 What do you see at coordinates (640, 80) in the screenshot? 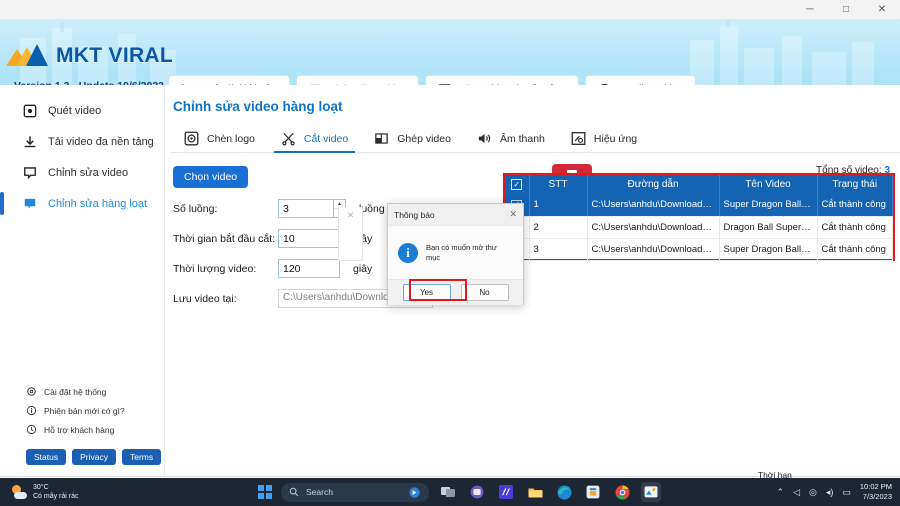
I see `tab-seeding-video: Seeding Video` at bounding box center [640, 80].